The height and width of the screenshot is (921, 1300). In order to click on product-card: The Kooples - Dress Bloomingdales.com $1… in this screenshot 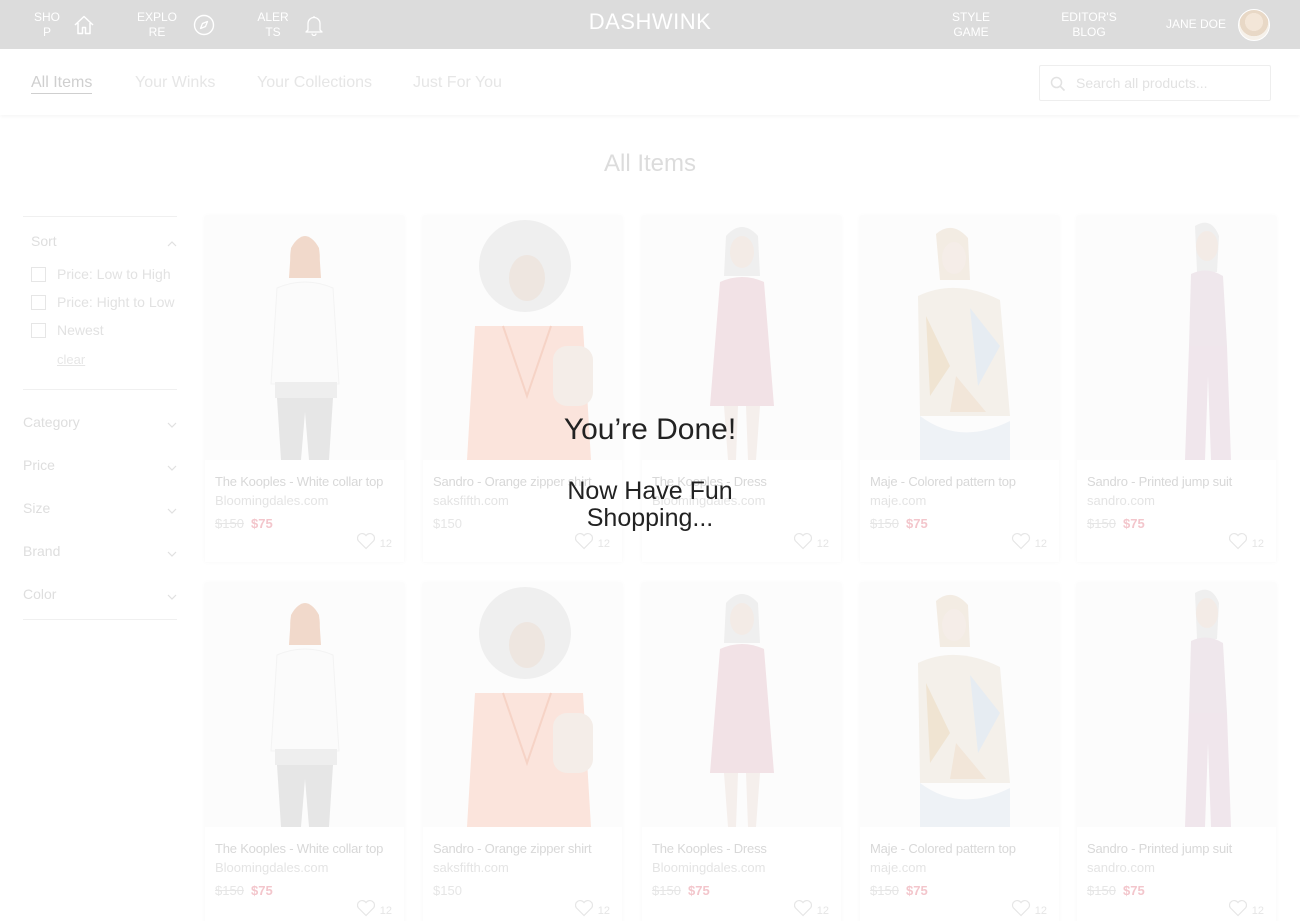, I will do `click(741, 752)`.